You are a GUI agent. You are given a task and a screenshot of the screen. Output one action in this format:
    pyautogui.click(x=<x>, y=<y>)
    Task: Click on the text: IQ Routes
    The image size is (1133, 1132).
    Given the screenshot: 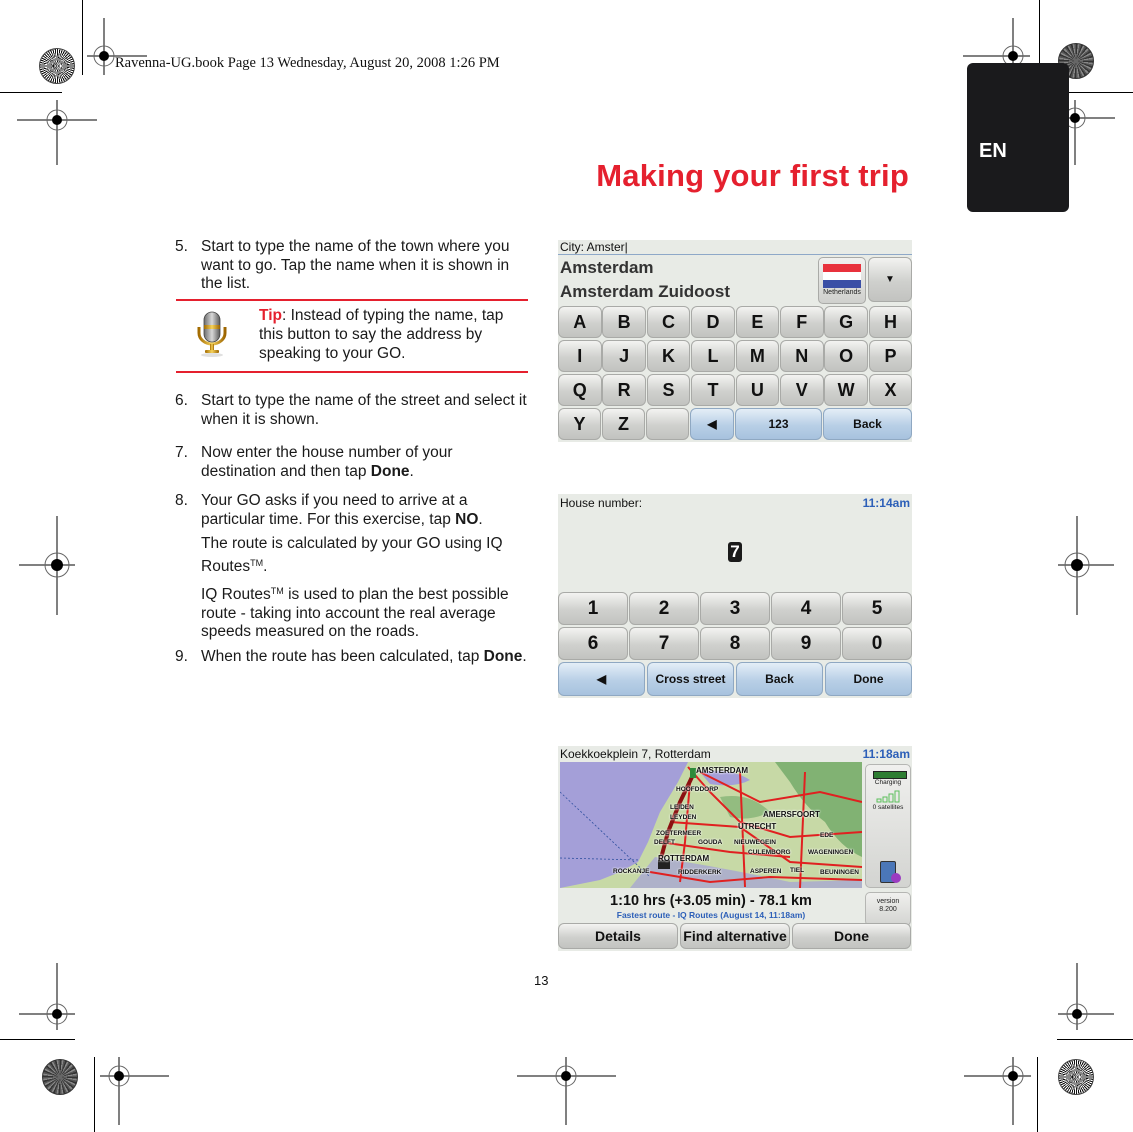 What is the action you would take?
    pyautogui.click(x=236, y=594)
    